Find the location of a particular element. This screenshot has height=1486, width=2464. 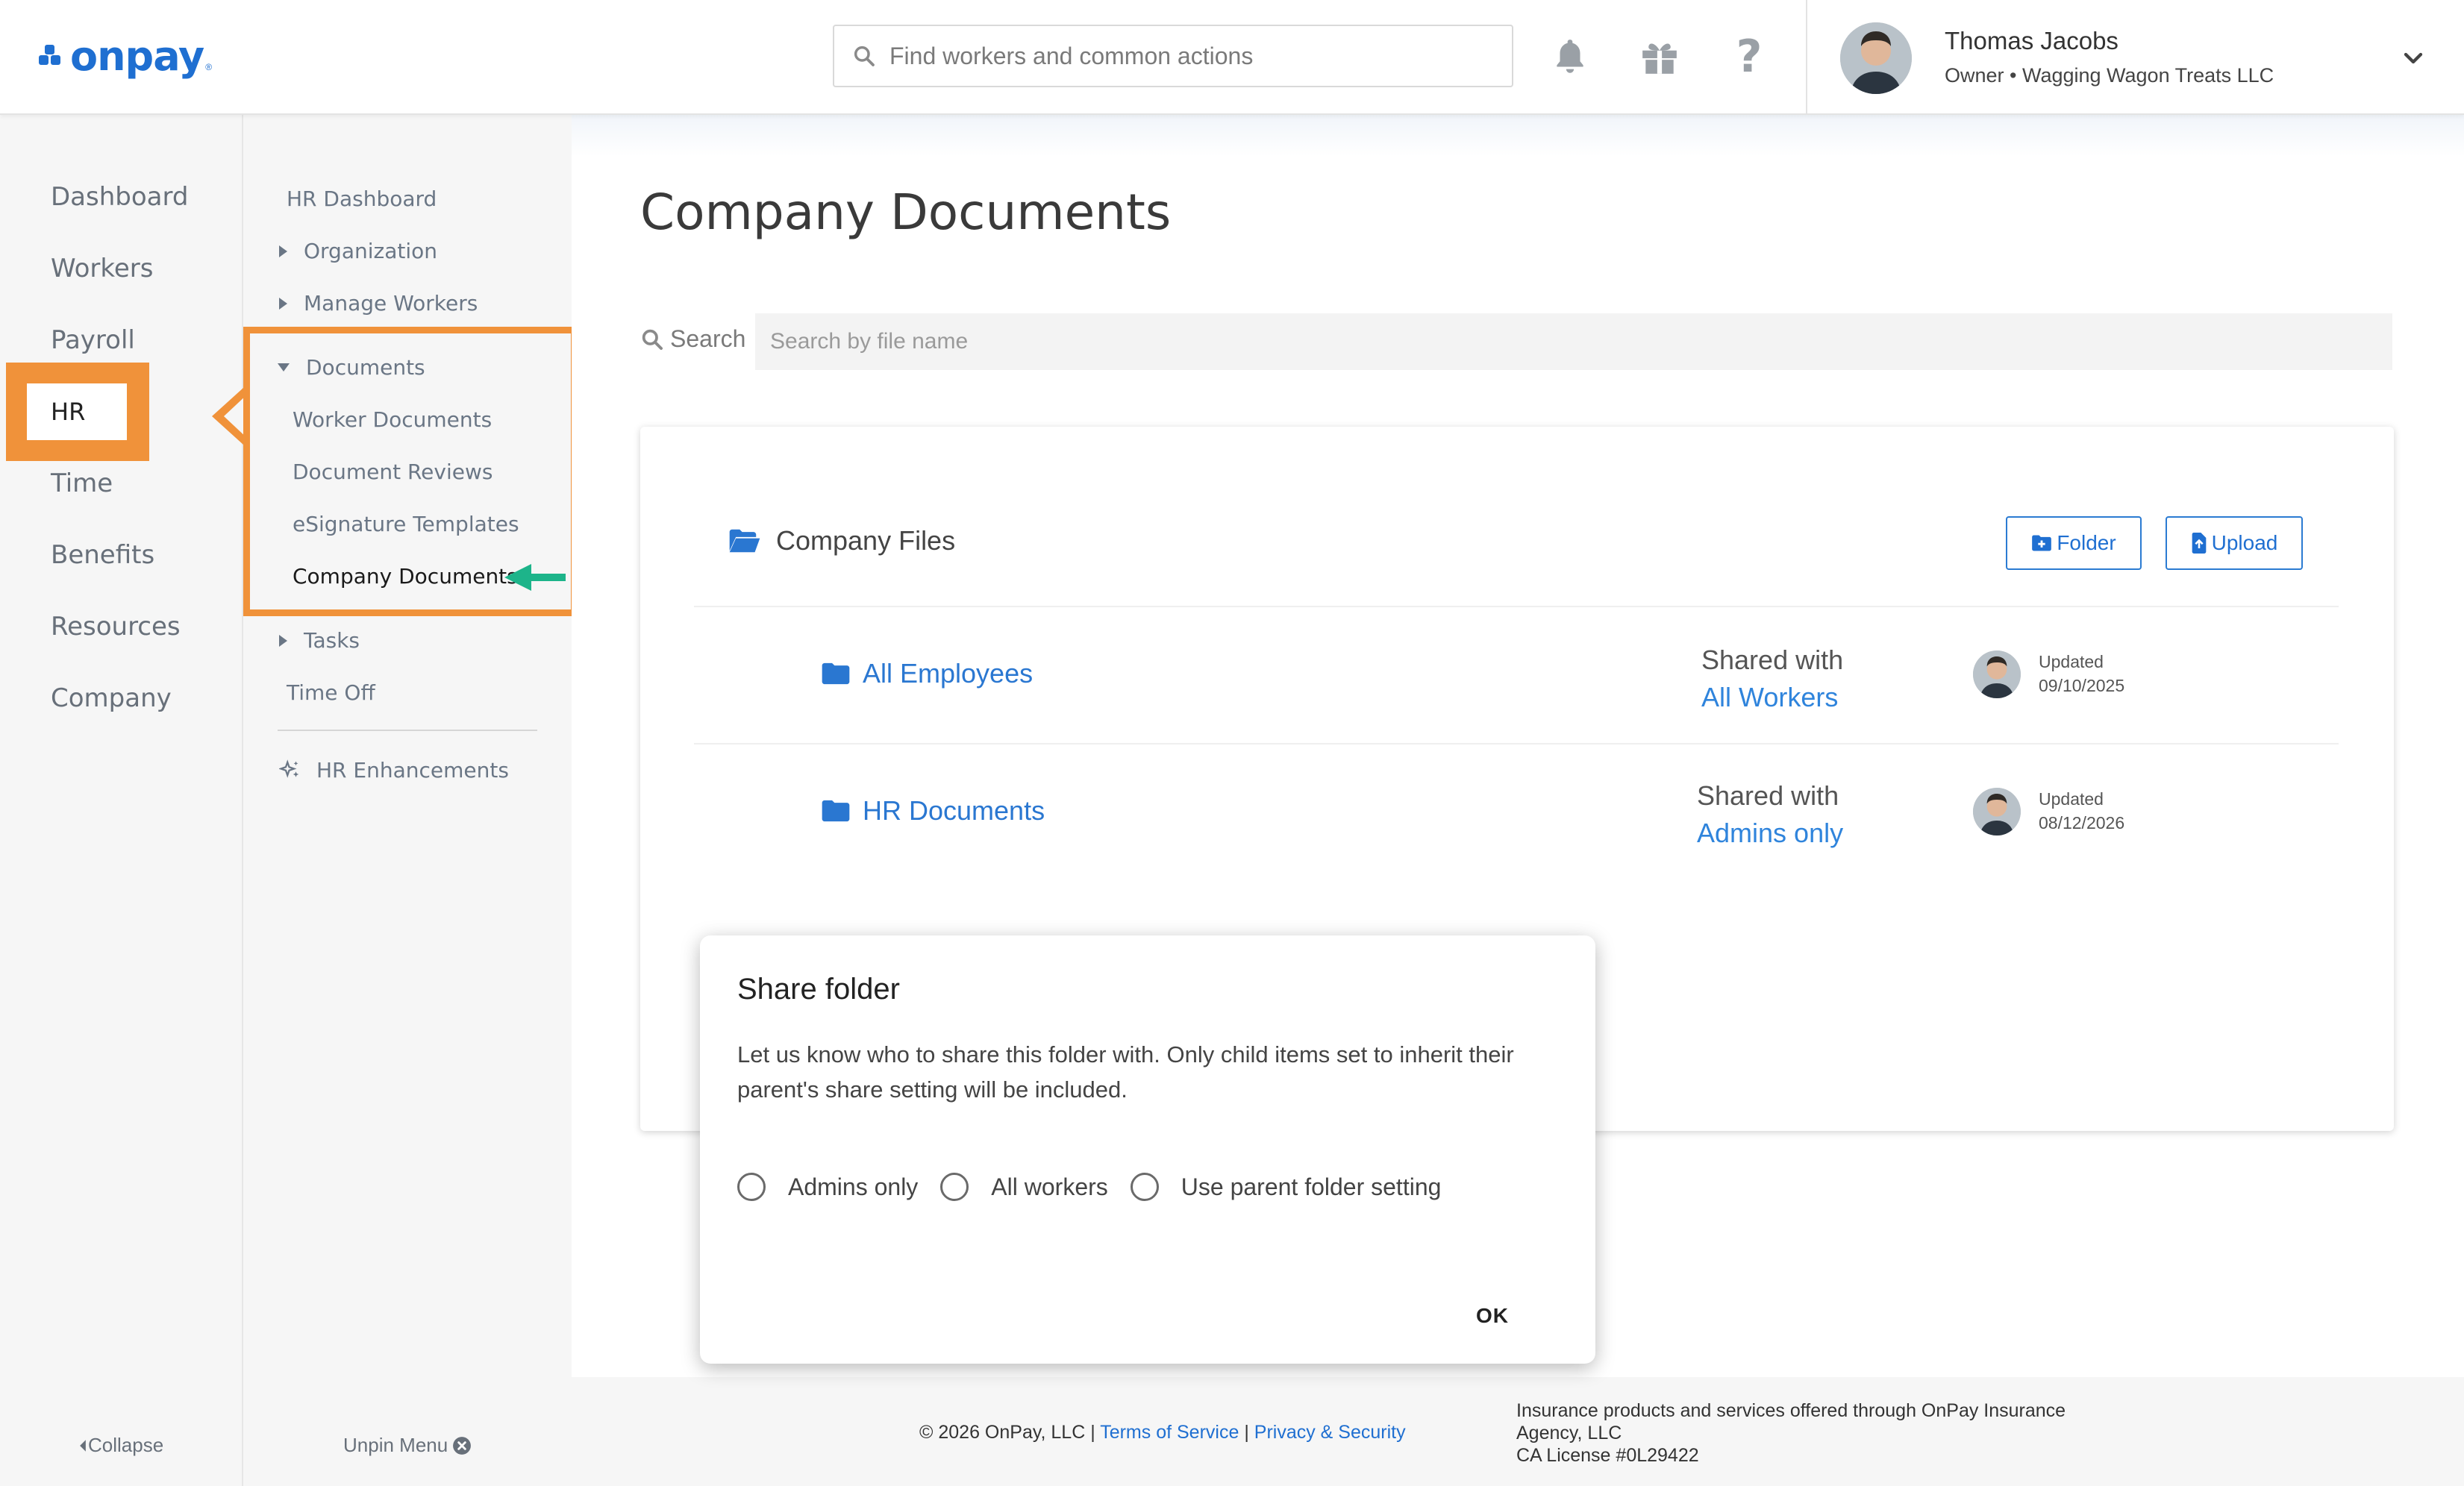

row-divider is located at coordinates (1516, 606).